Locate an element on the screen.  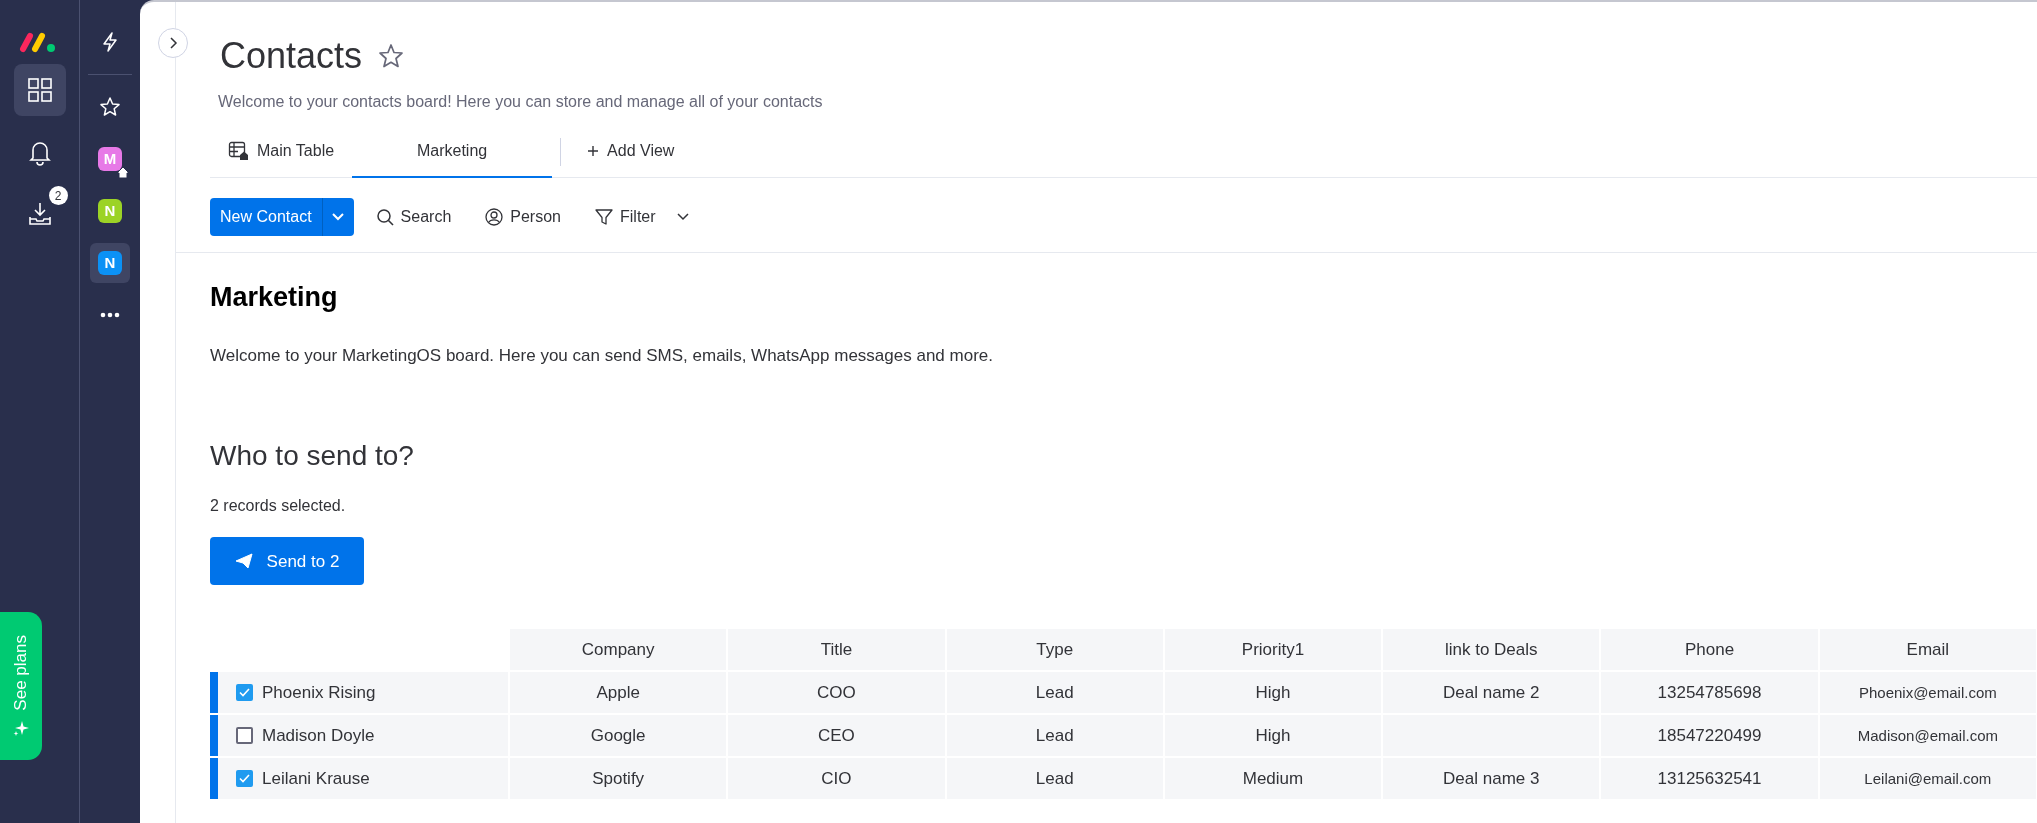
rail-button is located at coordinates (39, 90).